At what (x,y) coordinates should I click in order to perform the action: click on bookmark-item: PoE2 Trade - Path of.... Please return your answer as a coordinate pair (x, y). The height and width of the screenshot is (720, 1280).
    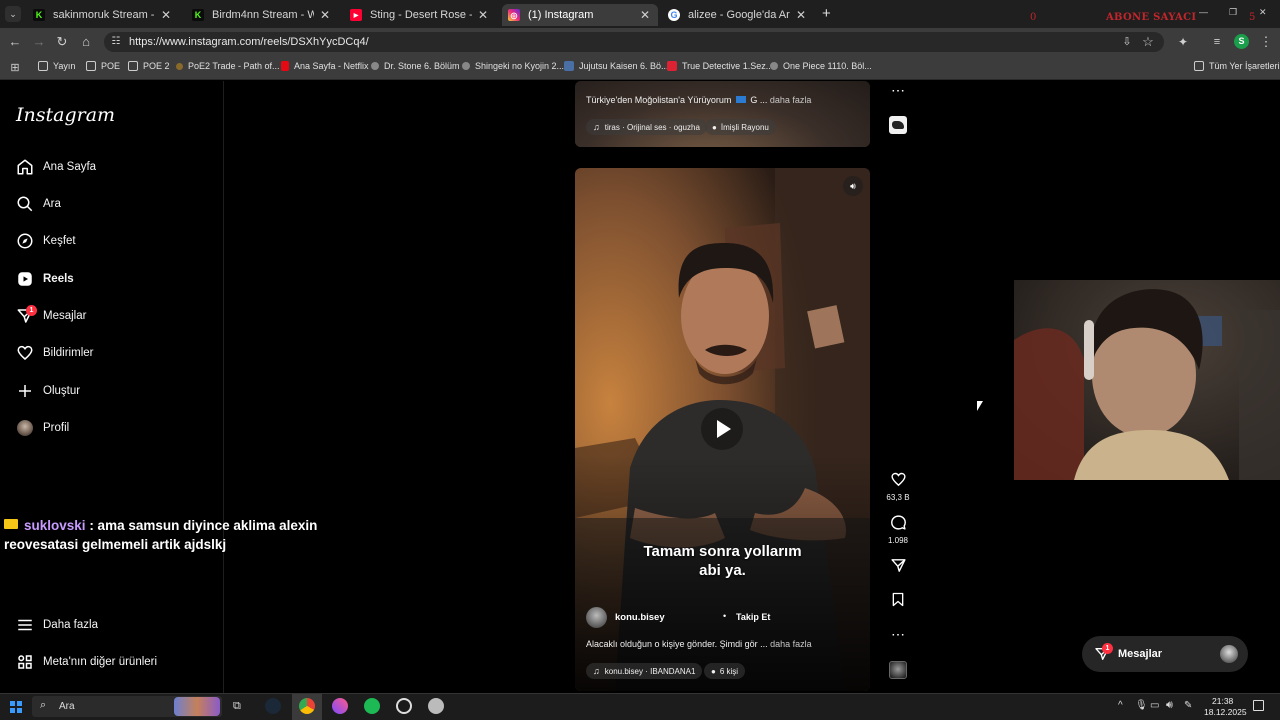
    Looking at the image, I should click on (228, 66).